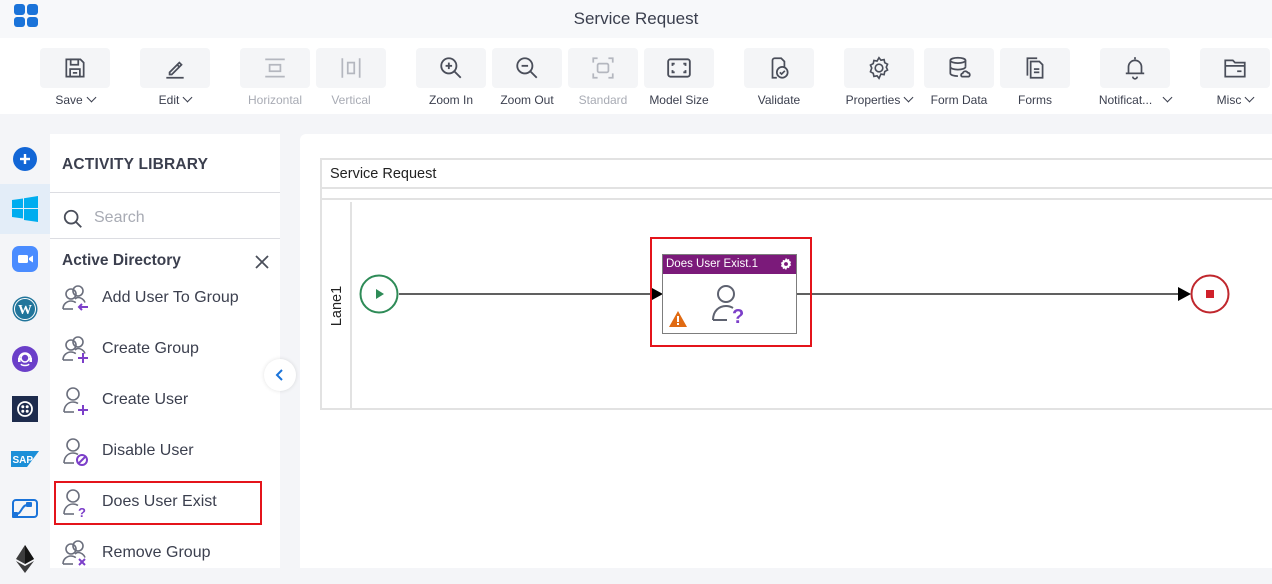 This screenshot has height=584, width=1272. I want to click on chevron-left-icon, so click(279, 375).